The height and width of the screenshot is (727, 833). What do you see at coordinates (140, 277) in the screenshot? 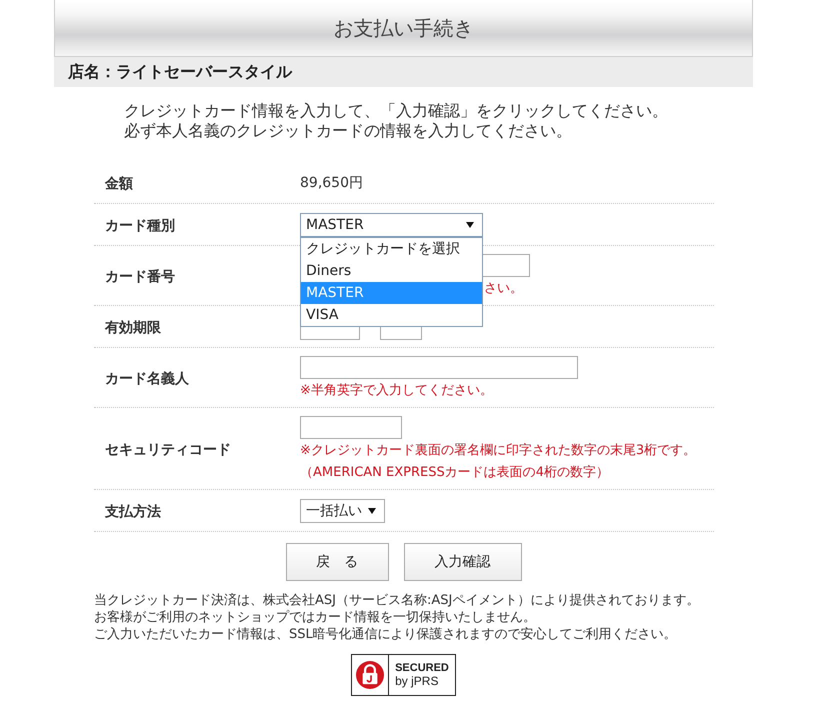
I see `field-label: カード番号` at bounding box center [140, 277].